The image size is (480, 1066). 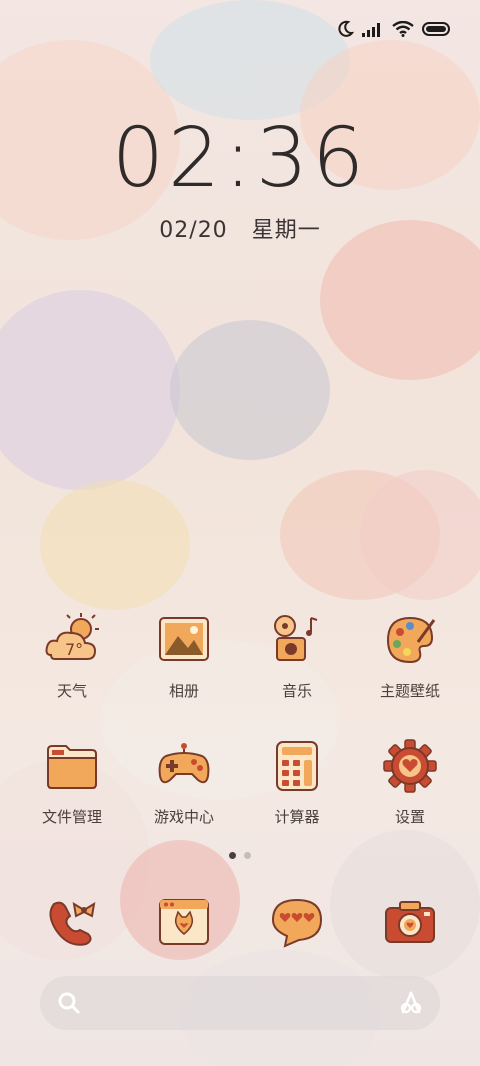 I want to click on moon-icon, so click(x=346, y=28).